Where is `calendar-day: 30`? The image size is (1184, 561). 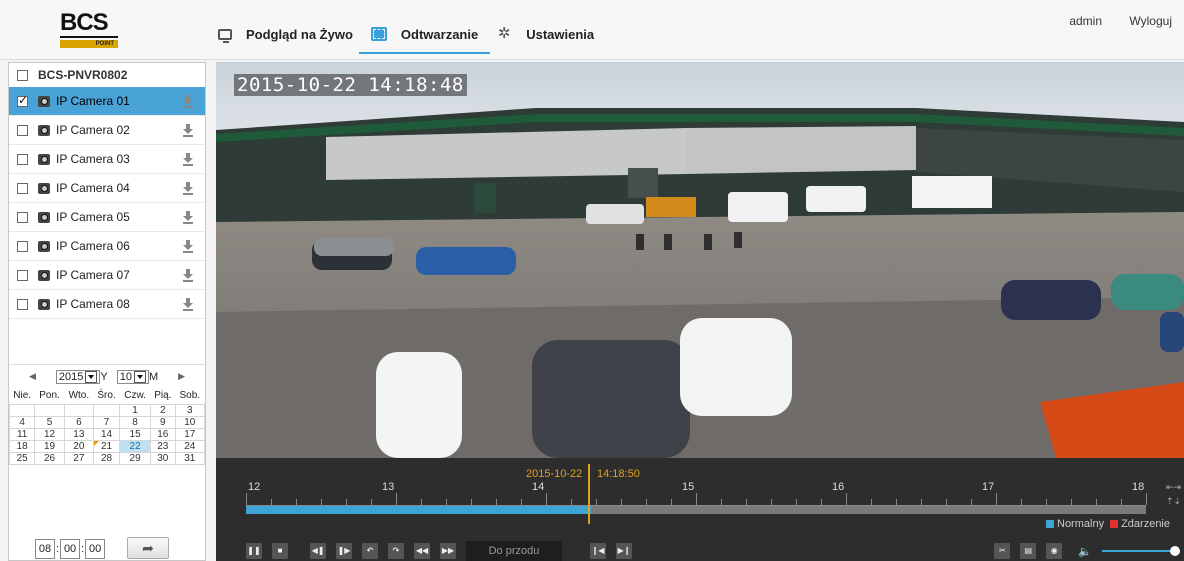 calendar-day: 30 is located at coordinates (163, 458).